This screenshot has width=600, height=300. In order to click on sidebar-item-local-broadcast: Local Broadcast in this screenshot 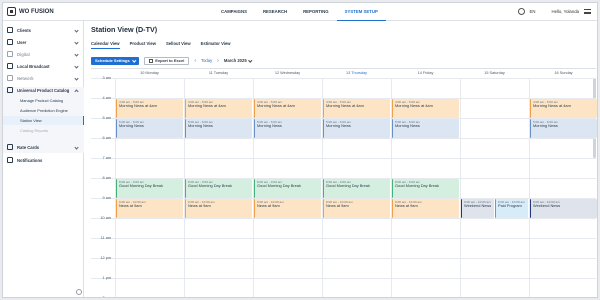, I will do `click(43, 66)`.